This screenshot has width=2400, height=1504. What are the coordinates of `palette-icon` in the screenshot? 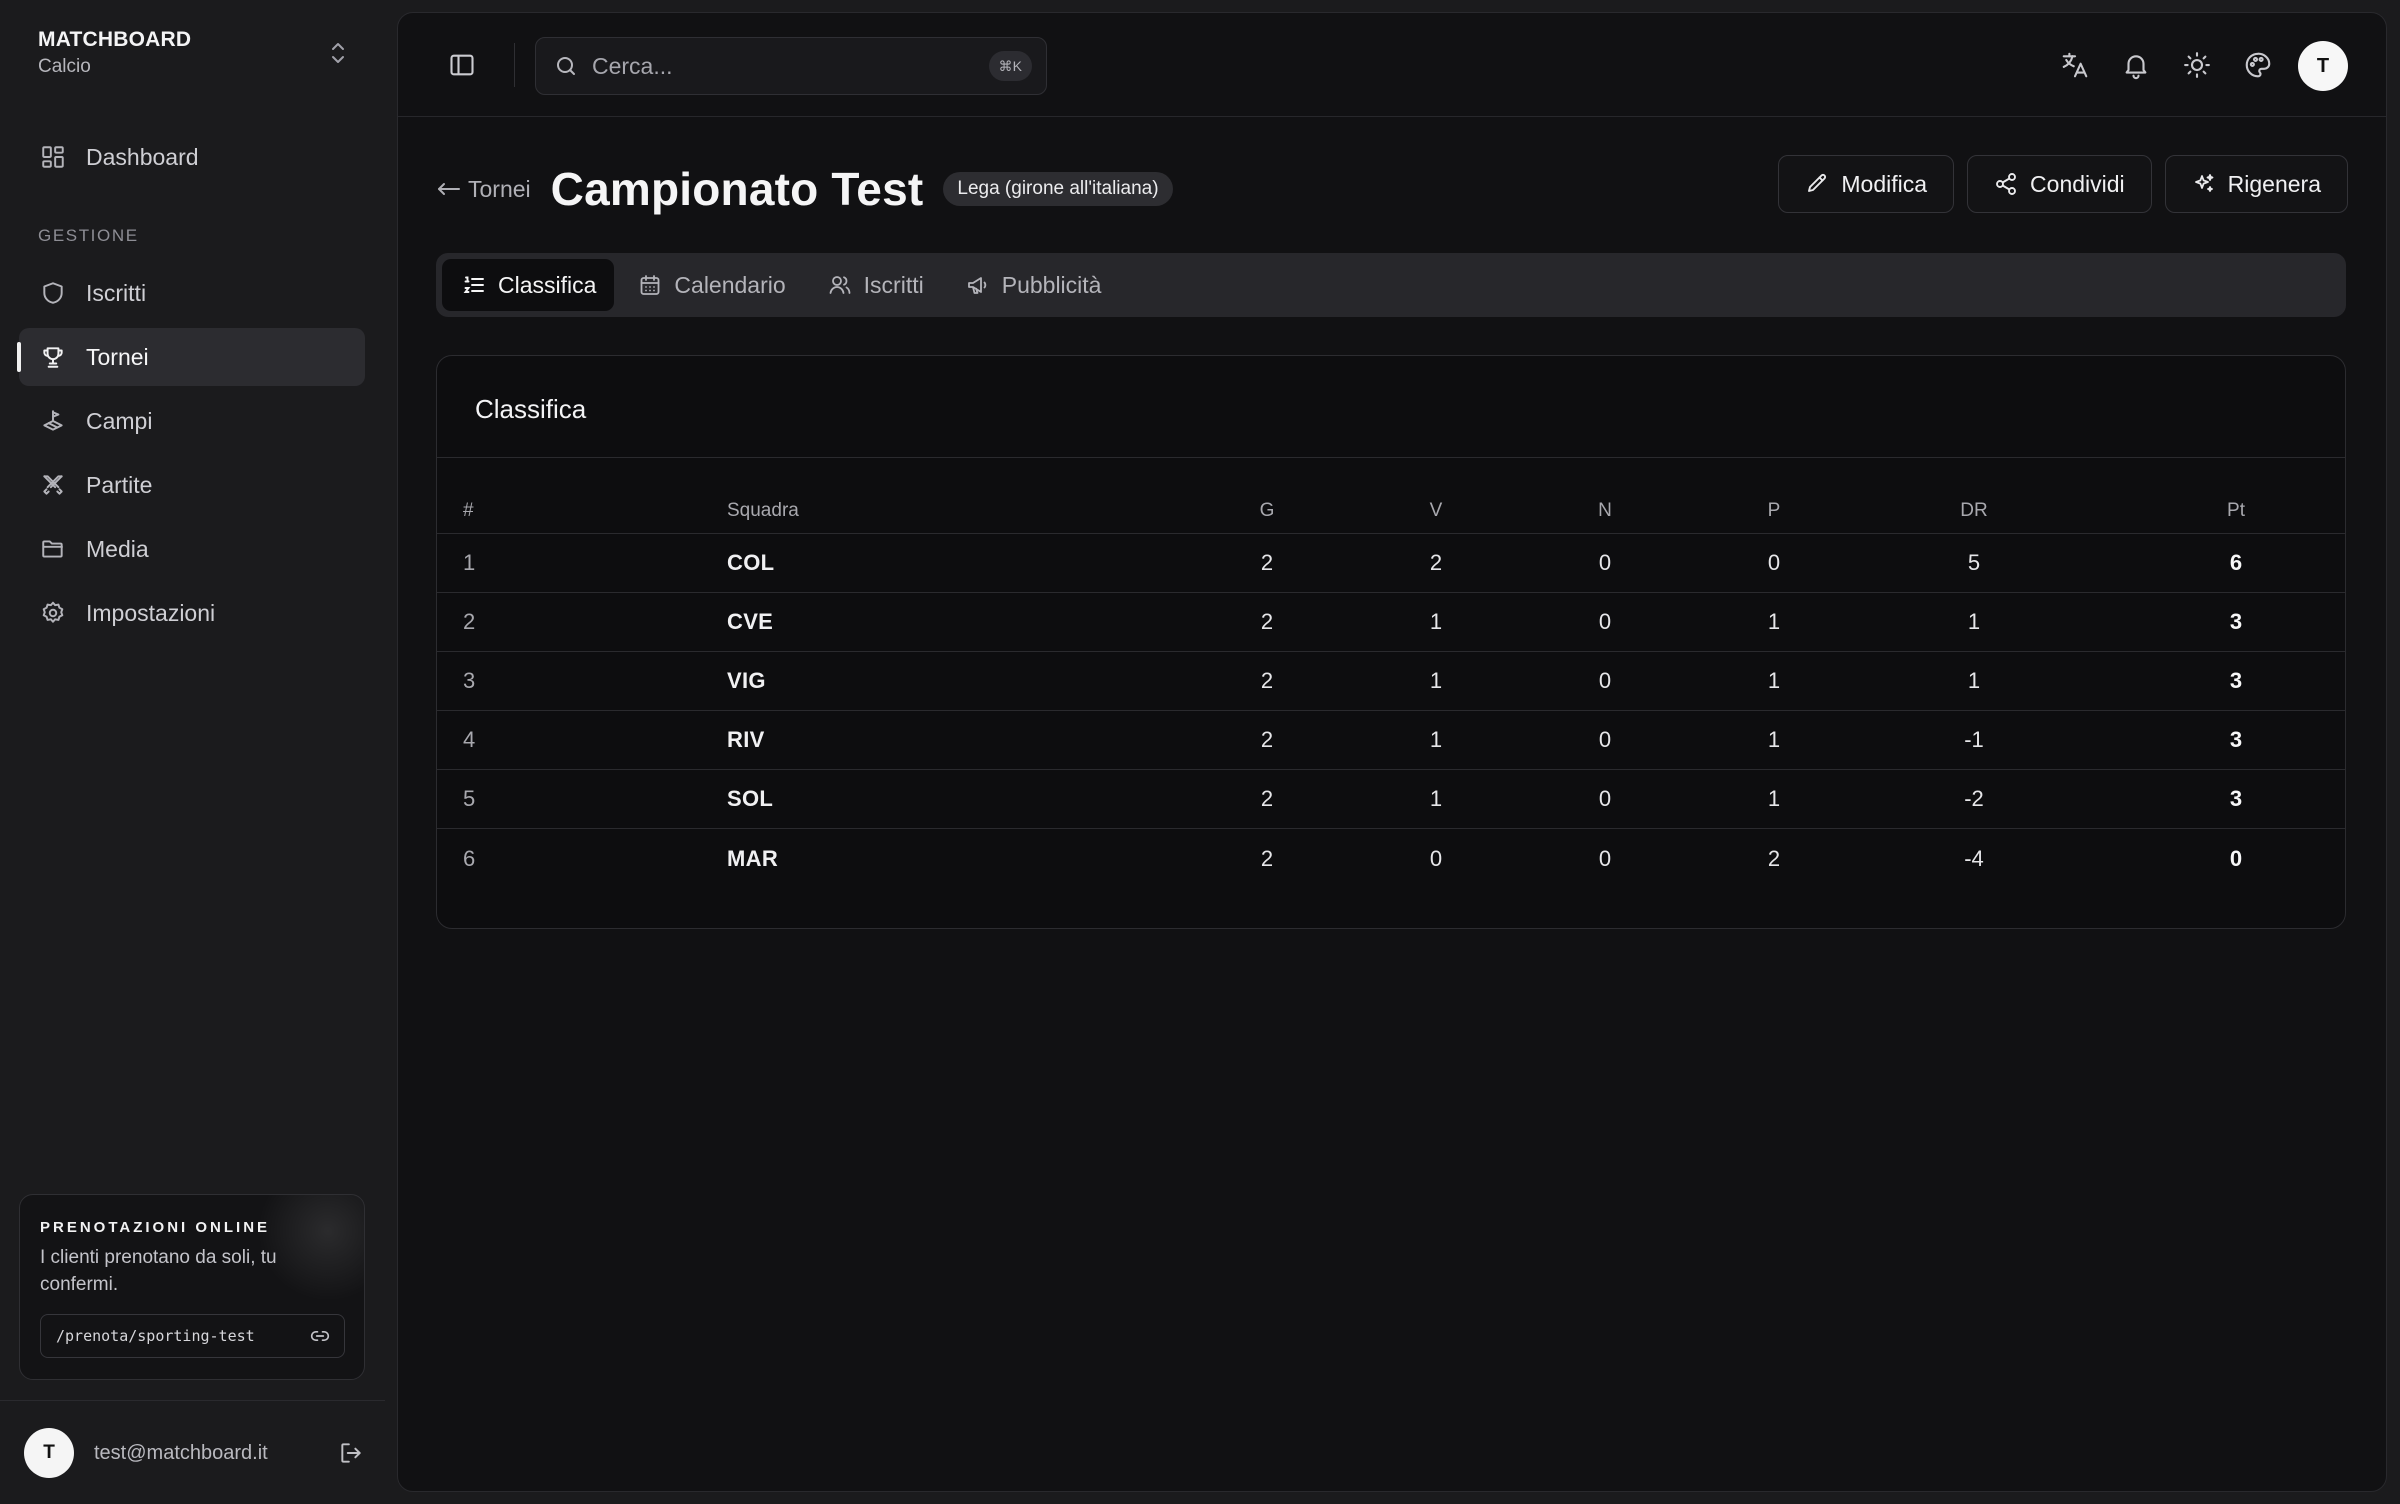 It's located at (2258, 65).